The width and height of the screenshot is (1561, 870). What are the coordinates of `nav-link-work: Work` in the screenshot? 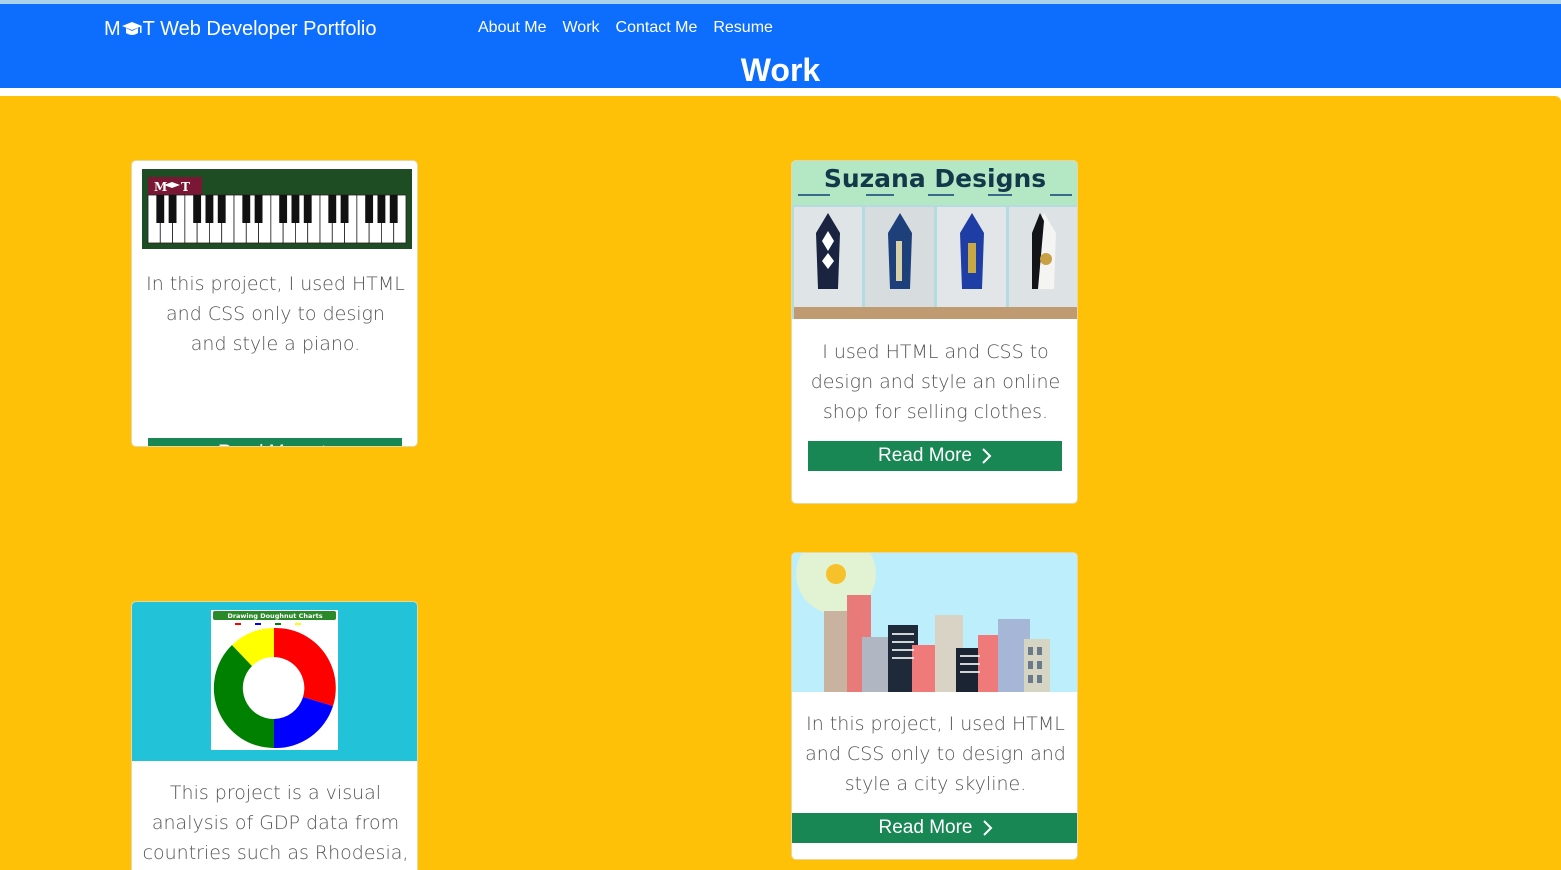 It's located at (580, 28).